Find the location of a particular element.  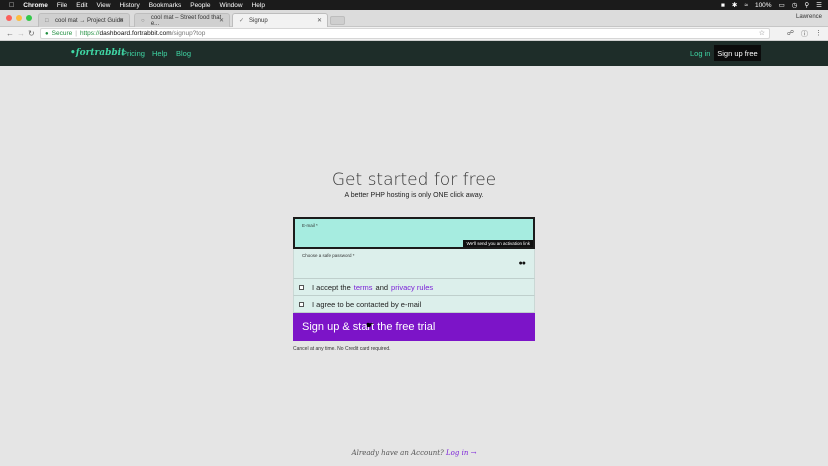

terms-checkbox is located at coordinates (301, 287).